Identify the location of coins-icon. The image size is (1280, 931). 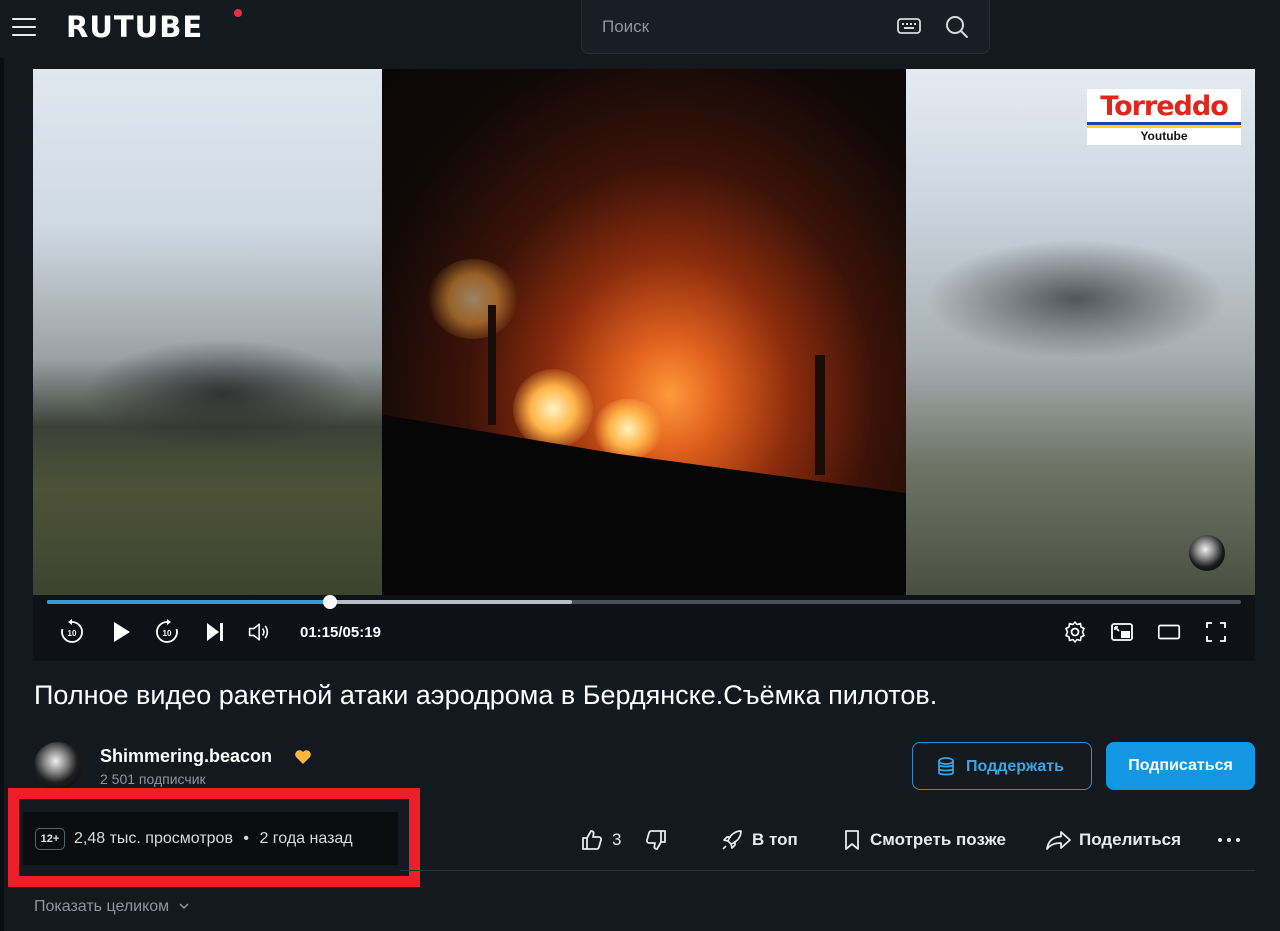
(946, 766).